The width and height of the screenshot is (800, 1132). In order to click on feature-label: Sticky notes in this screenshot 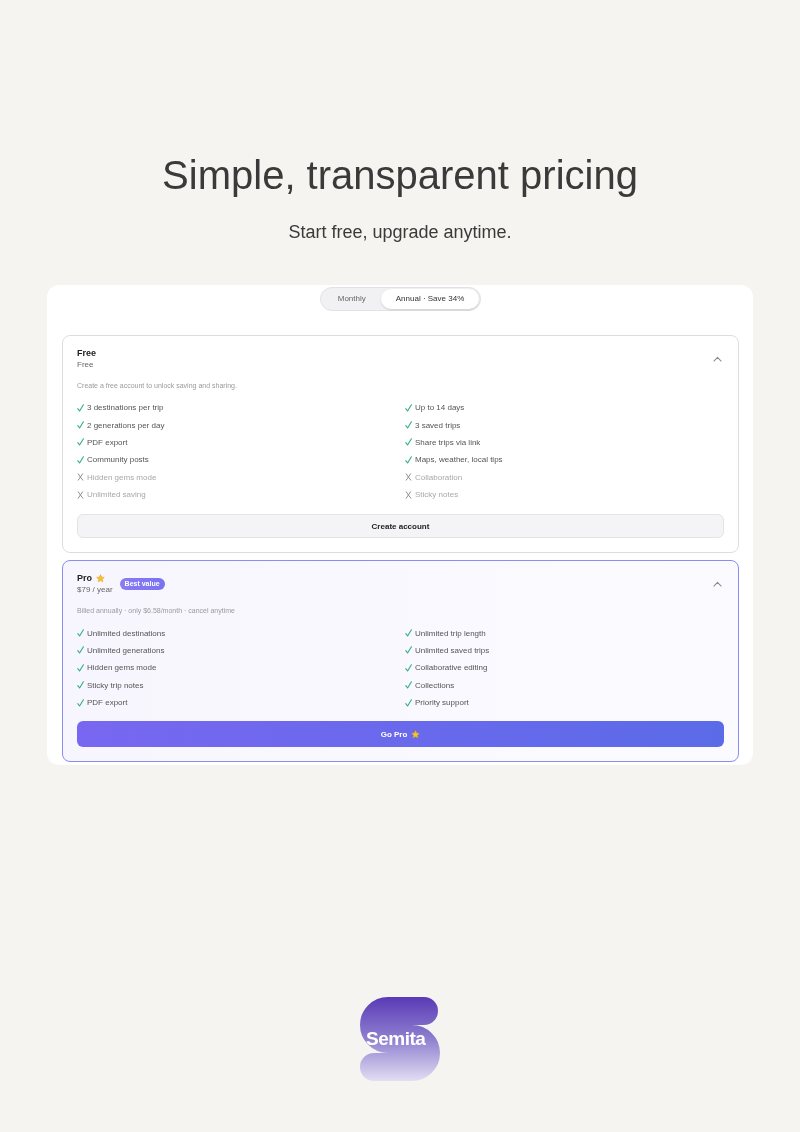, I will do `click(437, 495)`.